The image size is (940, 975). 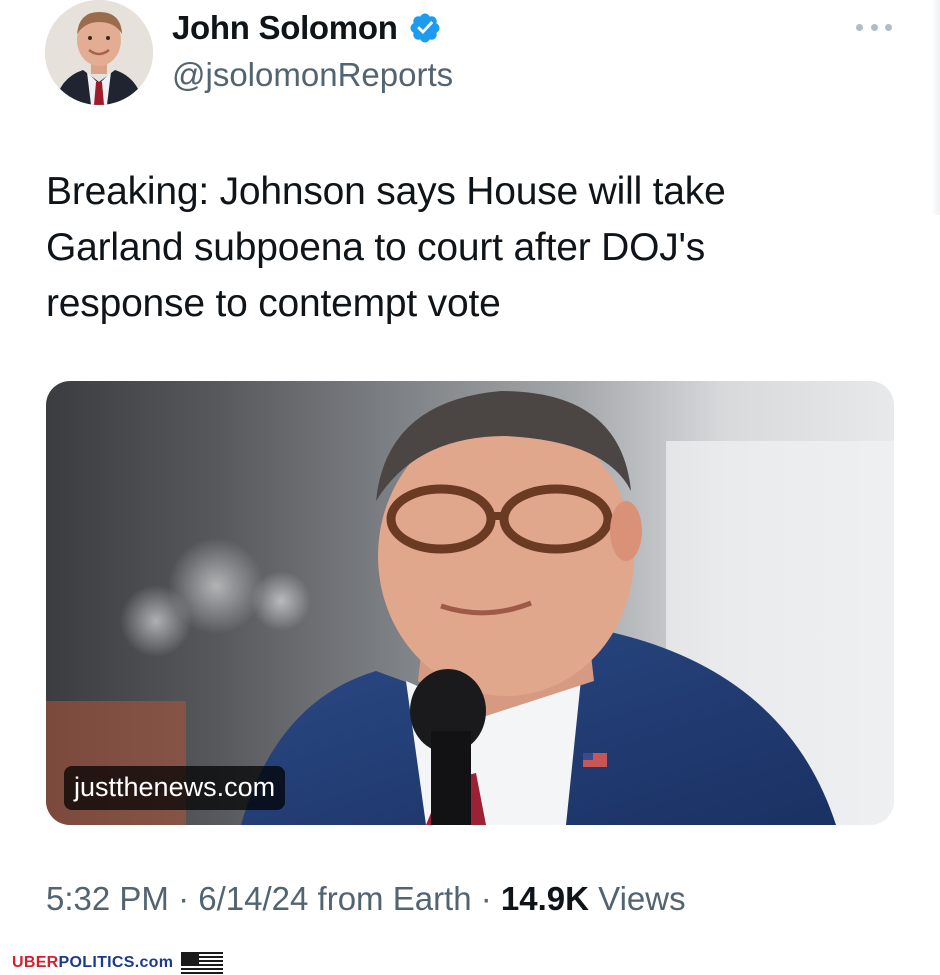 What do you see at coordinates (253, 898) in the screenshot?
I see `tweet-date: 6/14/24` at bounding box center [253, 898].